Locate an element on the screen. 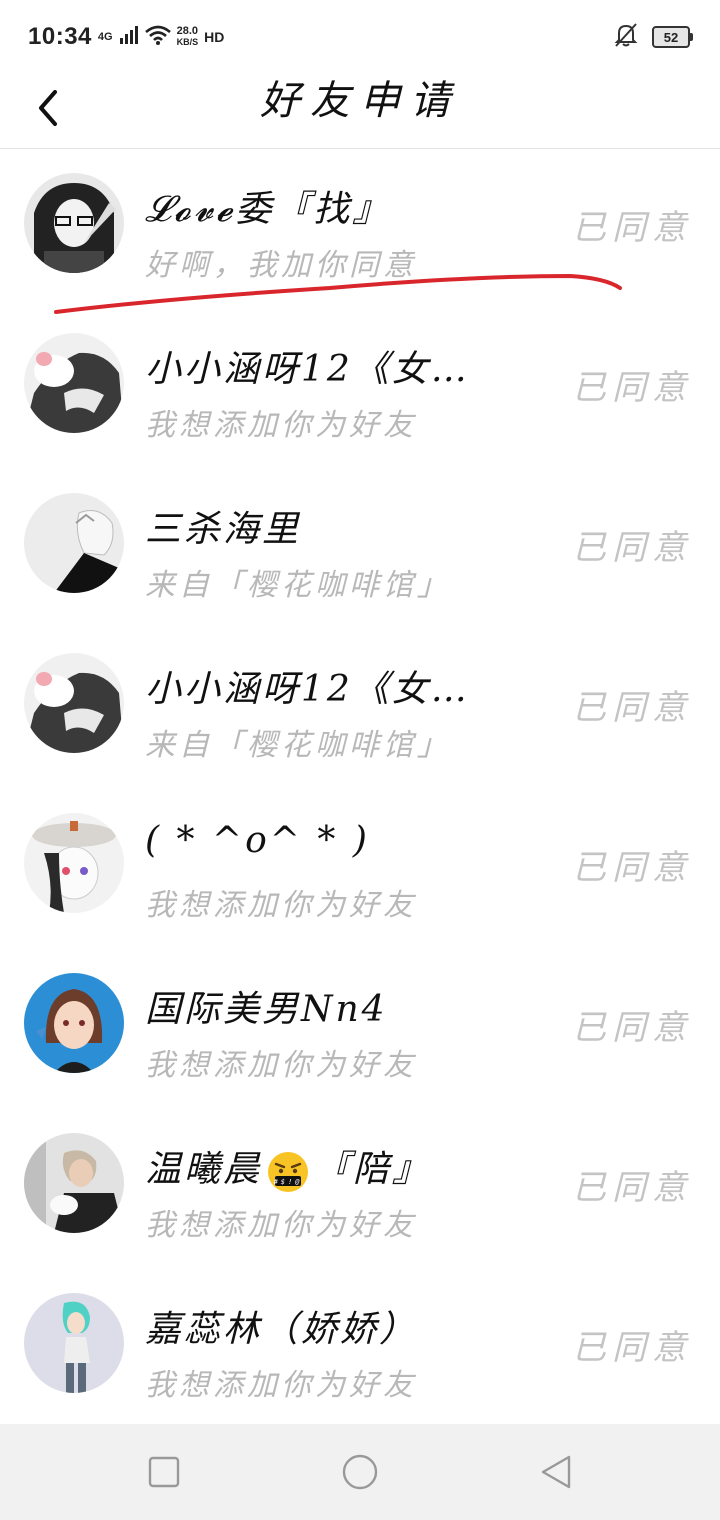  speed-unit: KB/S is located at coordinates (187, 42).